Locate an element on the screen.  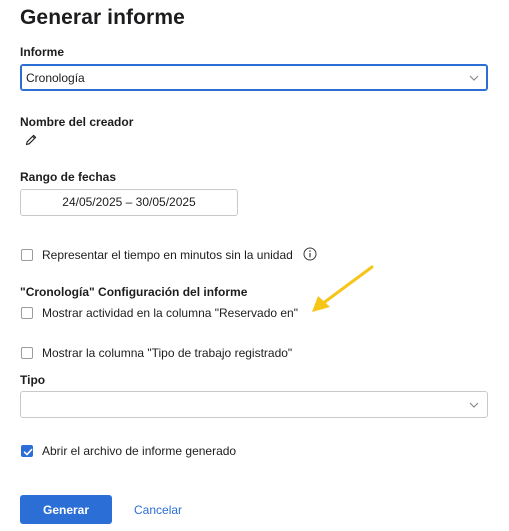
report-label: Informe is located at coordinates (42, 52).